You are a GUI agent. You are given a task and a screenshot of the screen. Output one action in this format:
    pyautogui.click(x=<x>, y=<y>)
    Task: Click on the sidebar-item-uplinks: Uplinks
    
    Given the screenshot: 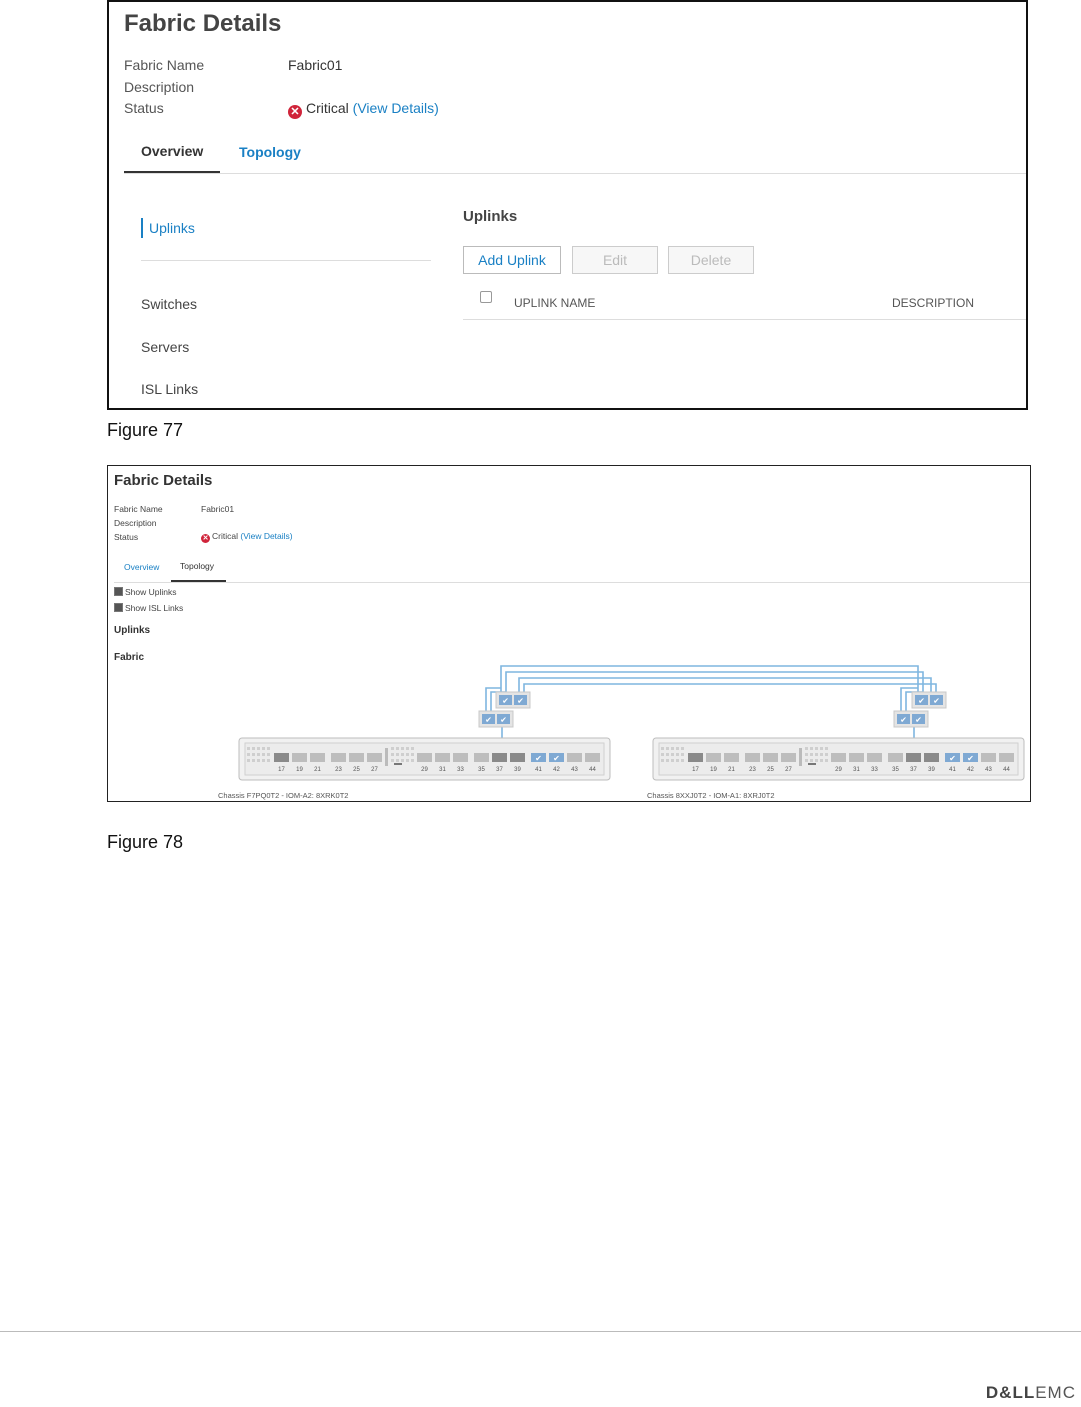 What is the action you would take?
    pyautogui.click(x=172, y=228)
    